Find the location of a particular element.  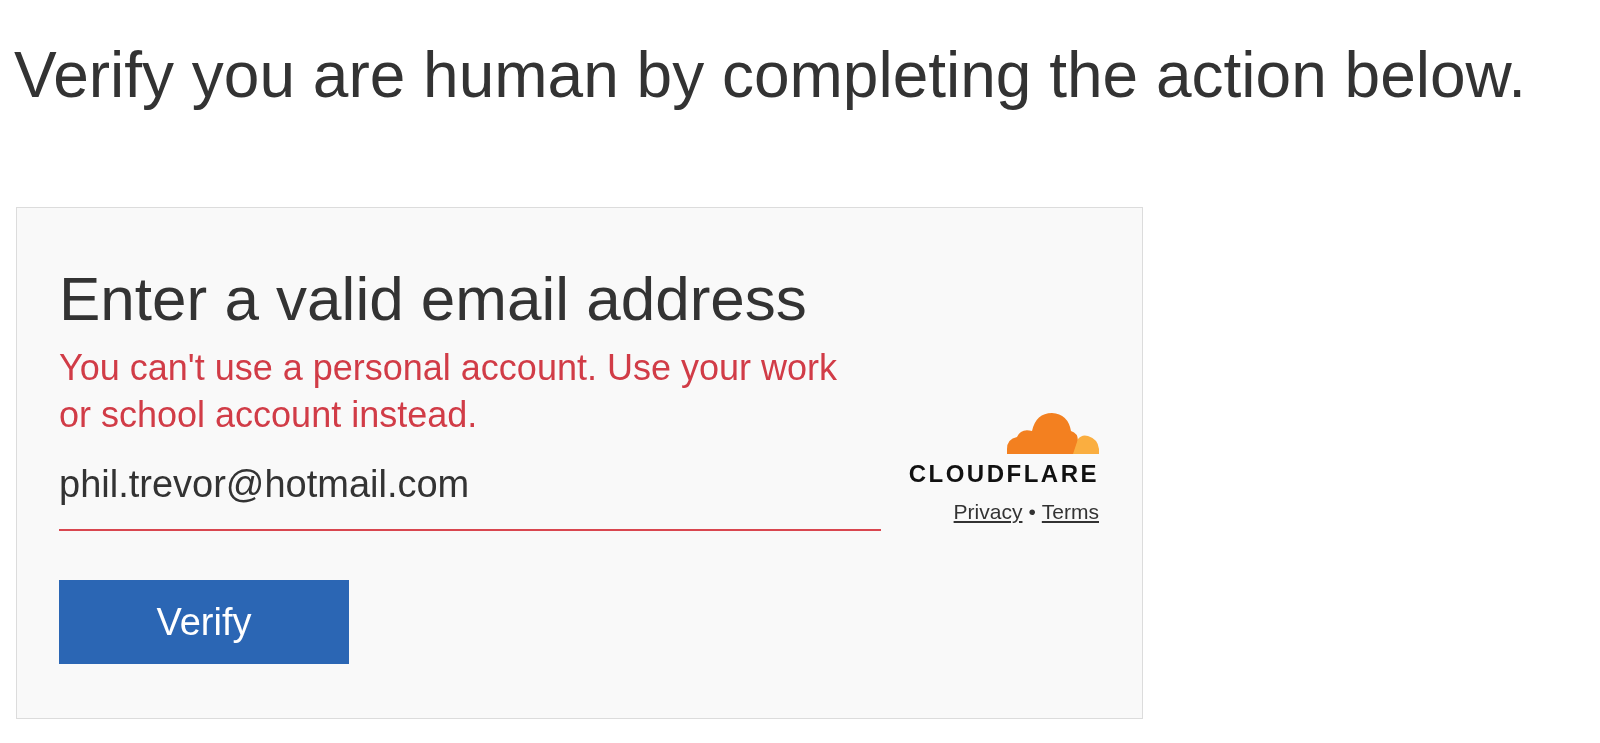

footer-link: Privacy is located at coordinates (988, 511).